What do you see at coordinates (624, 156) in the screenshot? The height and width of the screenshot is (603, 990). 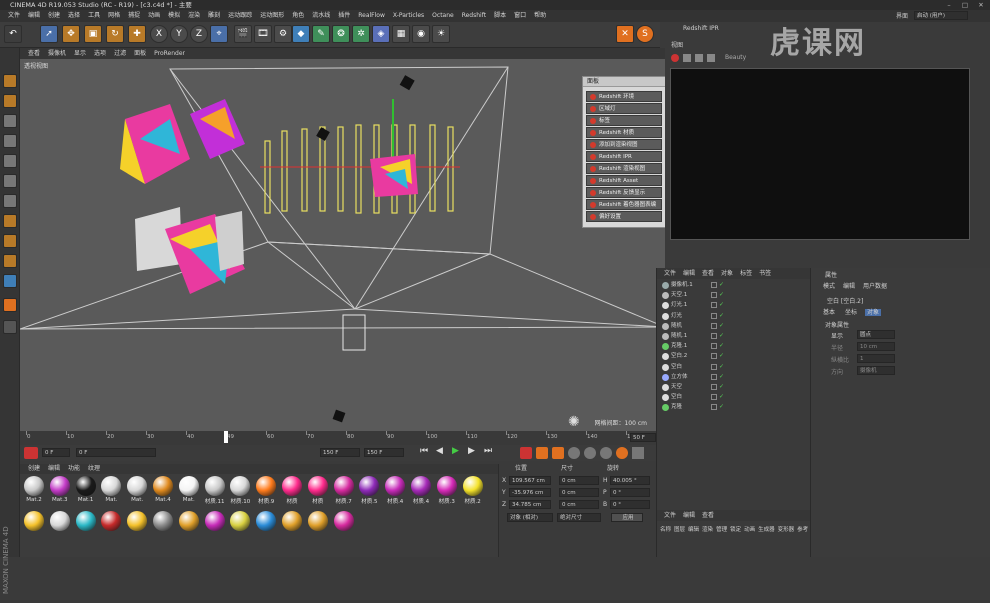 I see `redshift-menu-item: Redshift IPR` at bounding box center [624, 156].